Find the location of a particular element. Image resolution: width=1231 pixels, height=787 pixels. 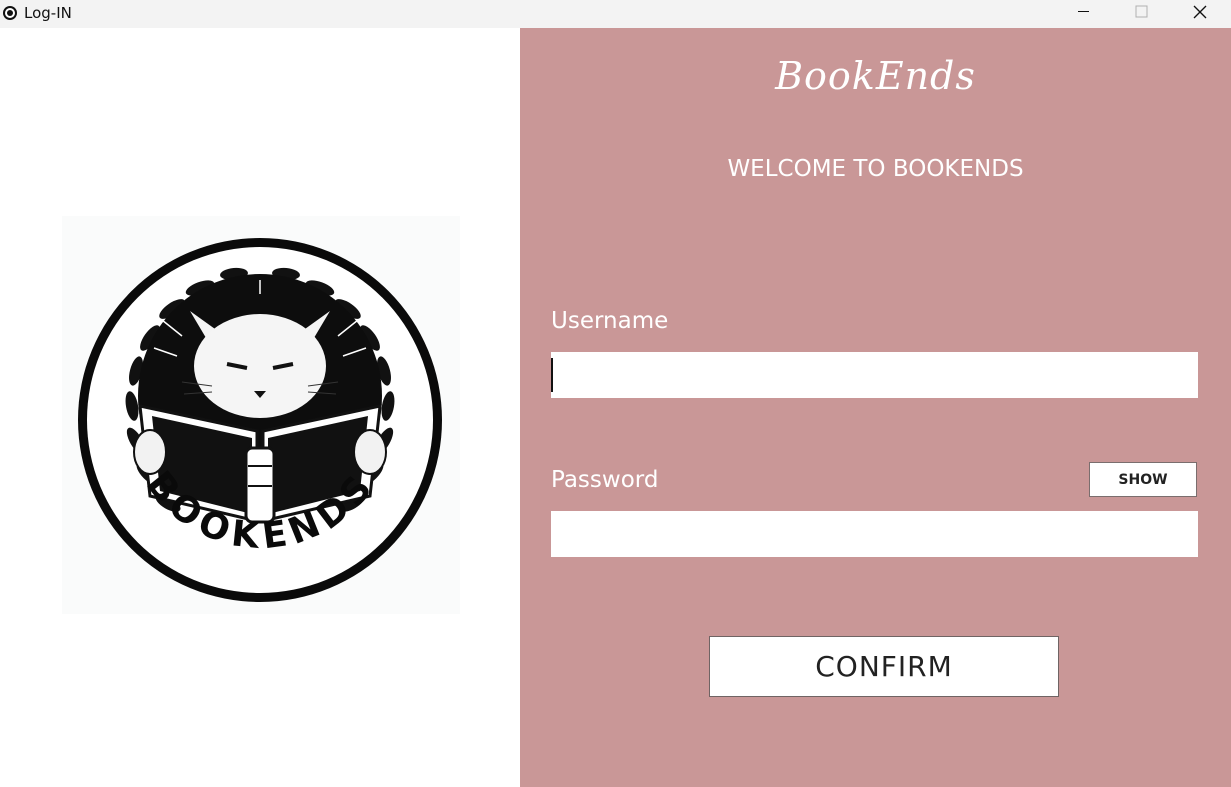

close-button is located at coordinates (1199, 14).